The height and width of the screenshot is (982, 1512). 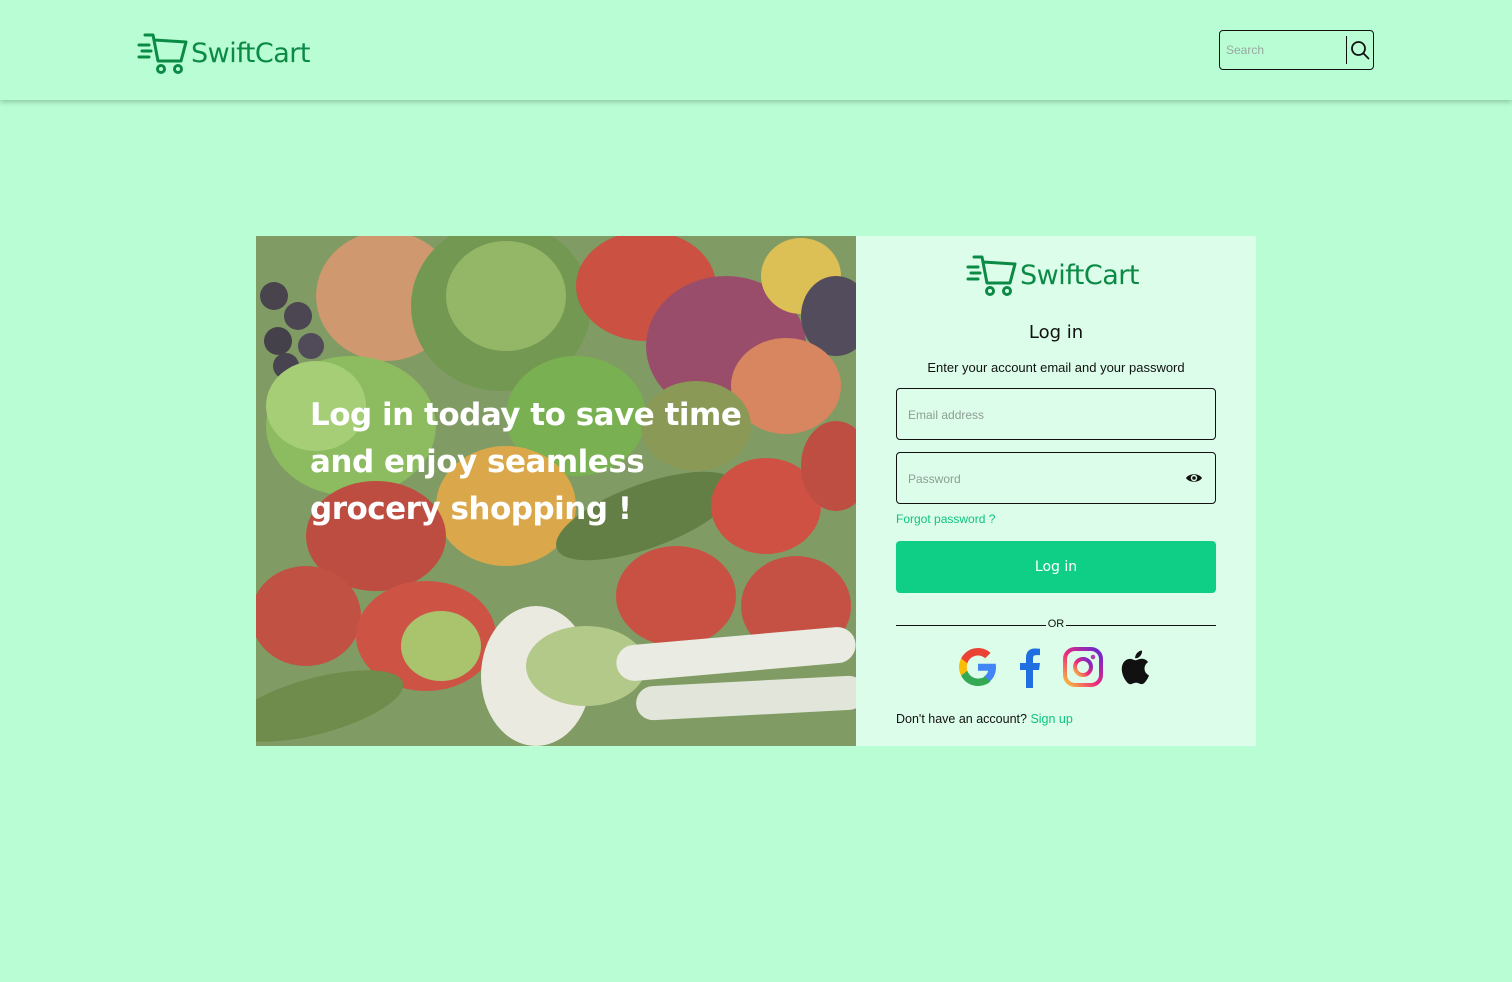 I want to click on form-brand-name: SwiftCart, so click(x=1079, y=275).